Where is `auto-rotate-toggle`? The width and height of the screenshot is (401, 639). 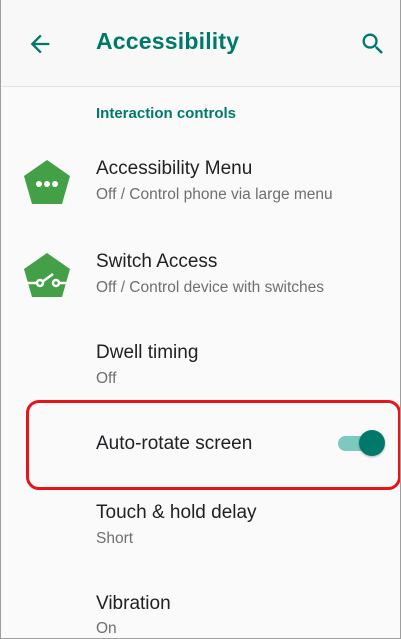
auto-rotate-toggle is located at coordinates (361, 443).